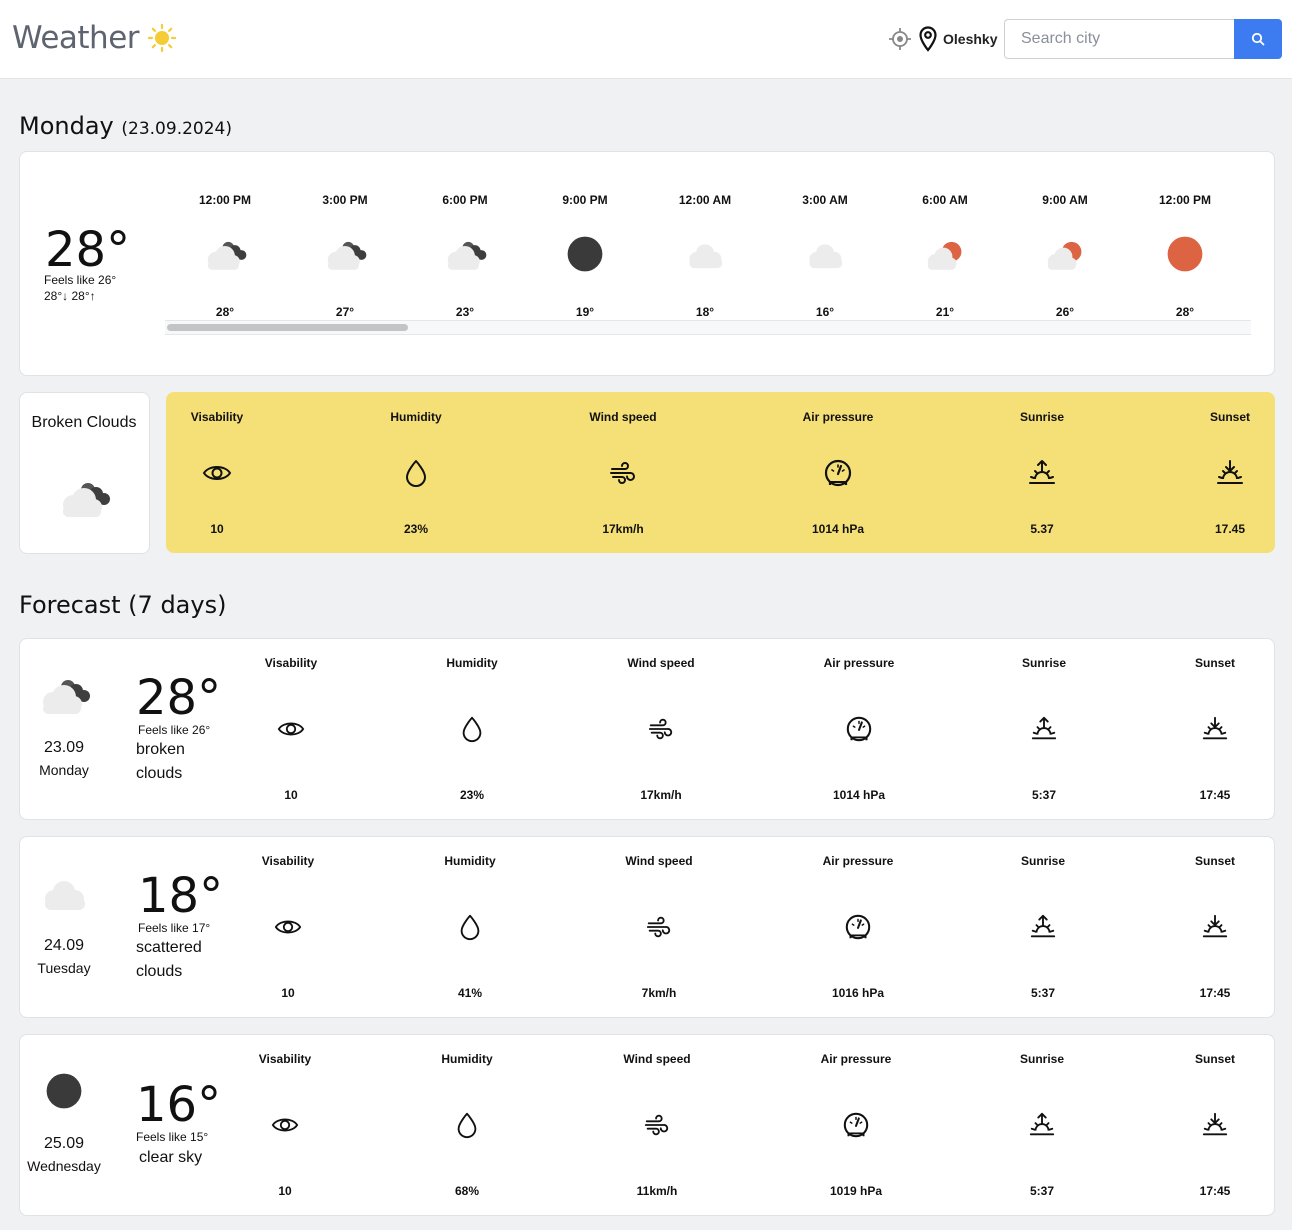 The height and width of the screenshot is (1230, 1292). Describe the element at coordinates (708, 327) in the screenshot. I see `hourly-scrollbar` at that location.